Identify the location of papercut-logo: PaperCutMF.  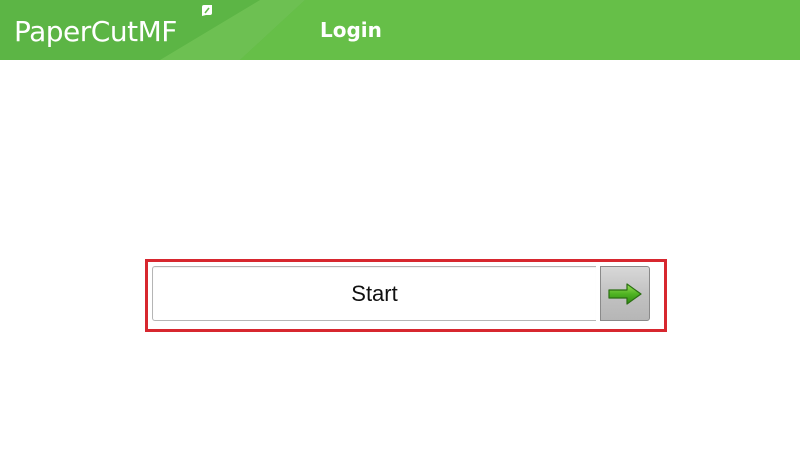
(113, 27).